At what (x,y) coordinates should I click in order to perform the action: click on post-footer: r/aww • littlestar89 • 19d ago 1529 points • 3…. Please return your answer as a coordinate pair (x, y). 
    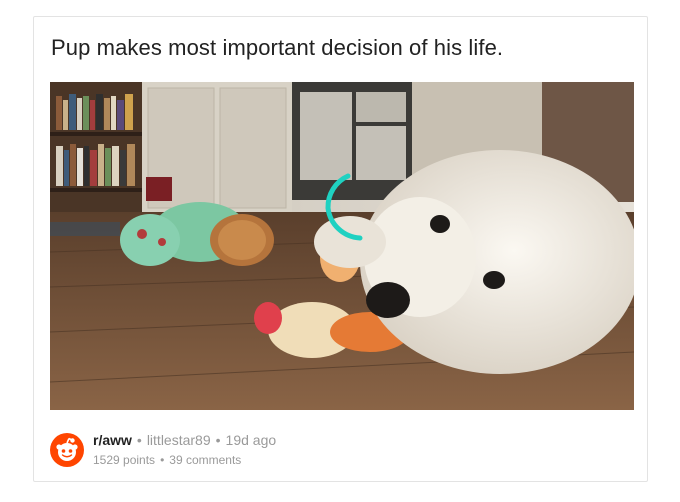
    Looking at the image, I should click on (342, 450).